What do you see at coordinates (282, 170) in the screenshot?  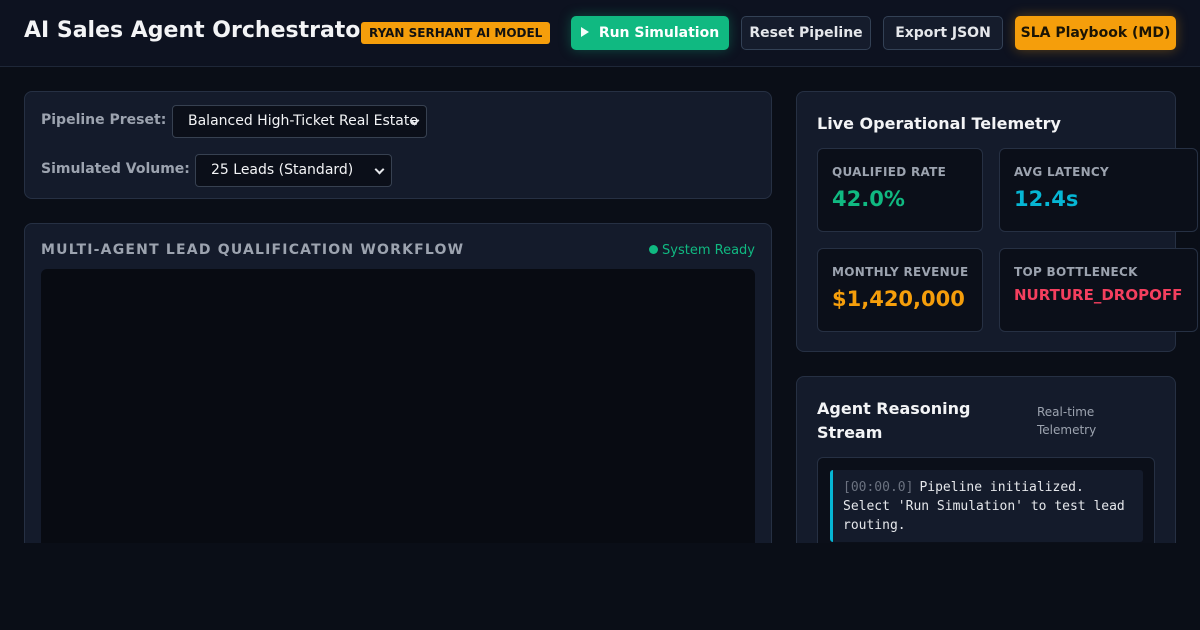 I see `simulated-volume-value: 25 Leads (Standard)` at bounding box center [282, 170].